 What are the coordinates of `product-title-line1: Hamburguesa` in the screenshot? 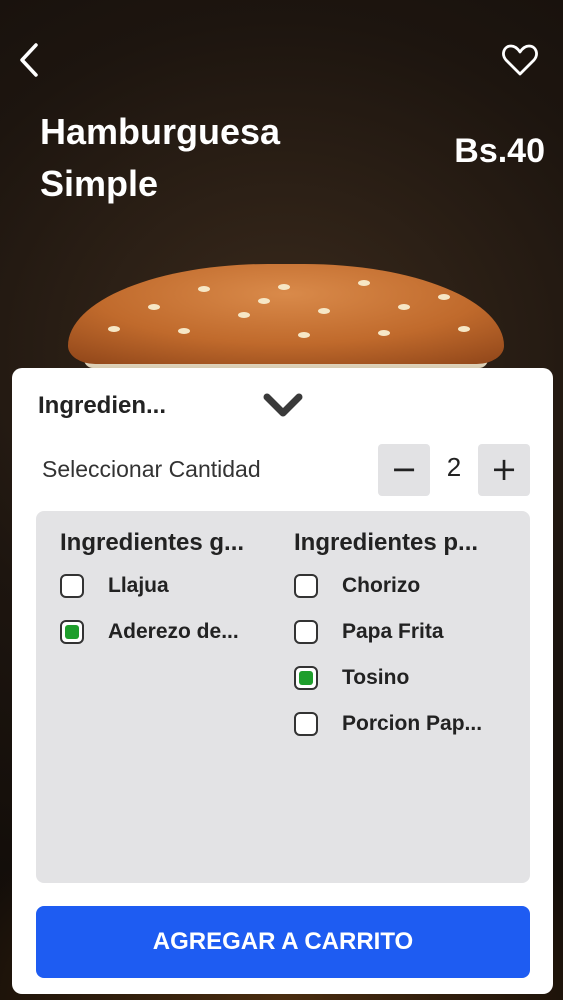 It's located at (160, 131).